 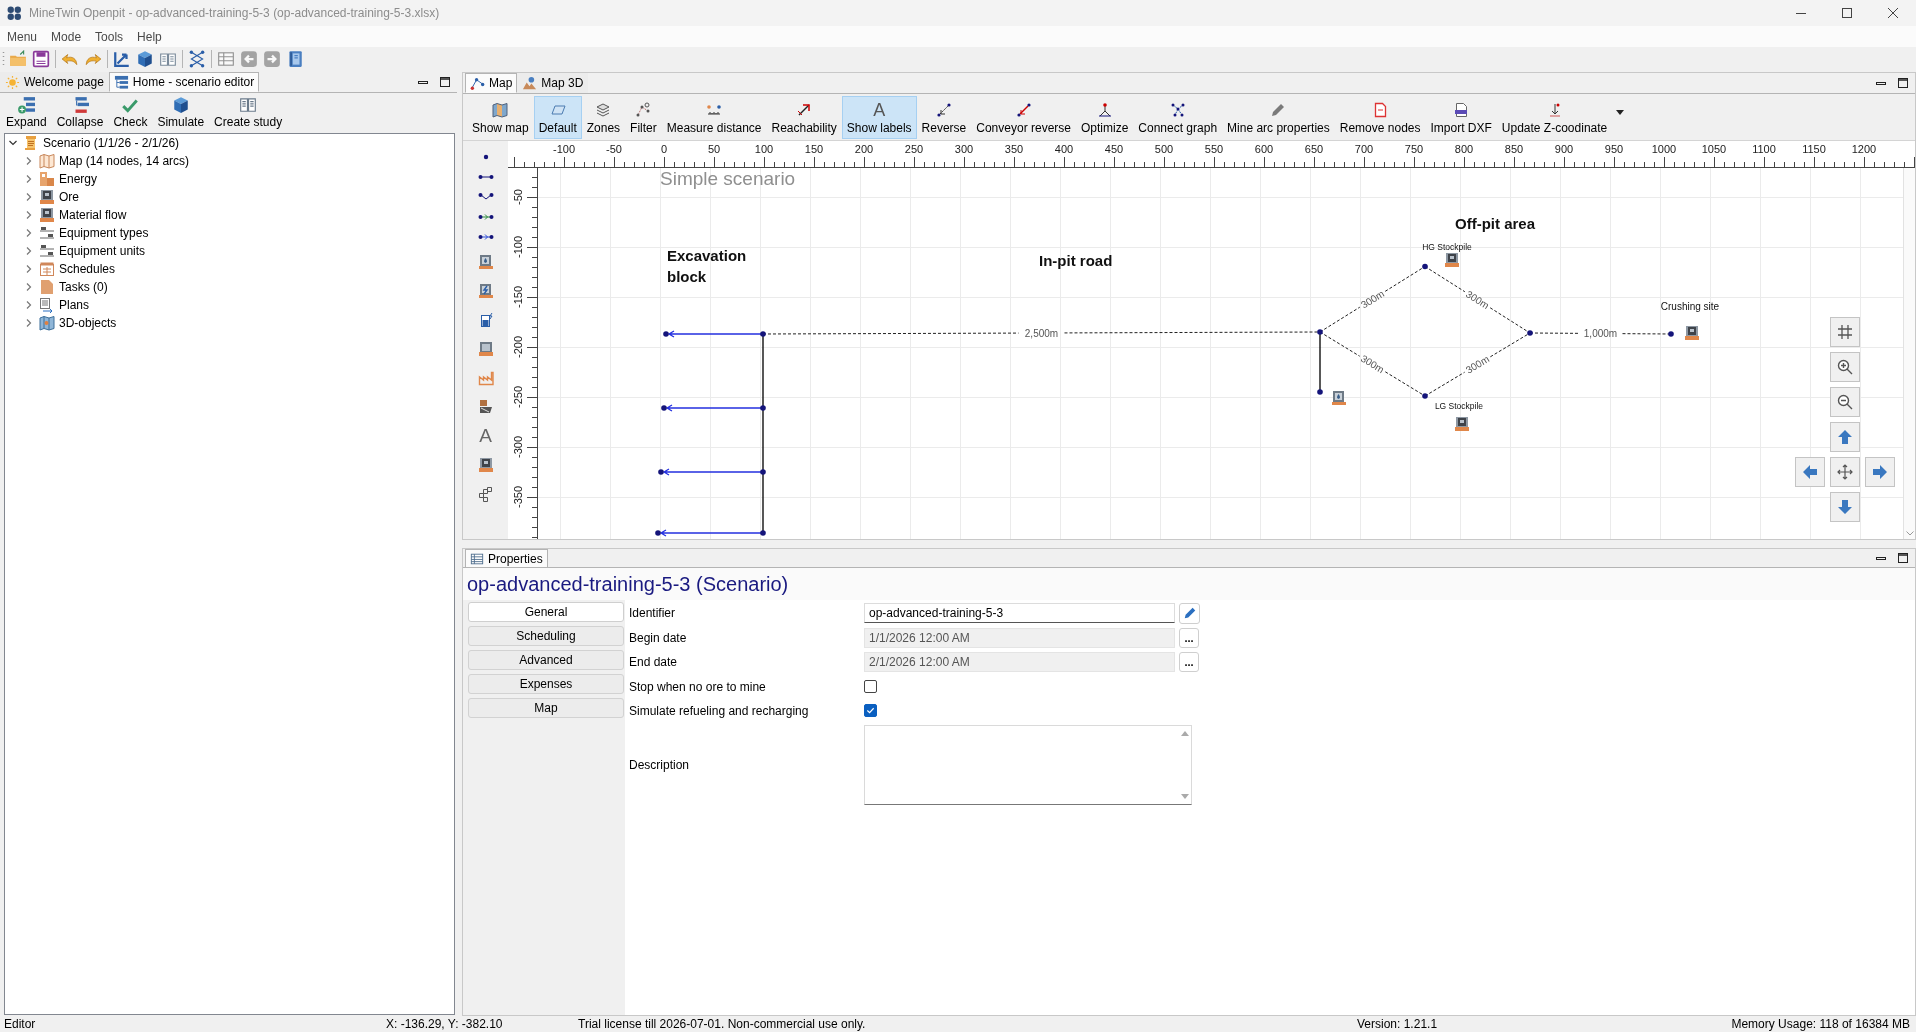 I want to click on letter-icon: A, so click(x=485, y=435).